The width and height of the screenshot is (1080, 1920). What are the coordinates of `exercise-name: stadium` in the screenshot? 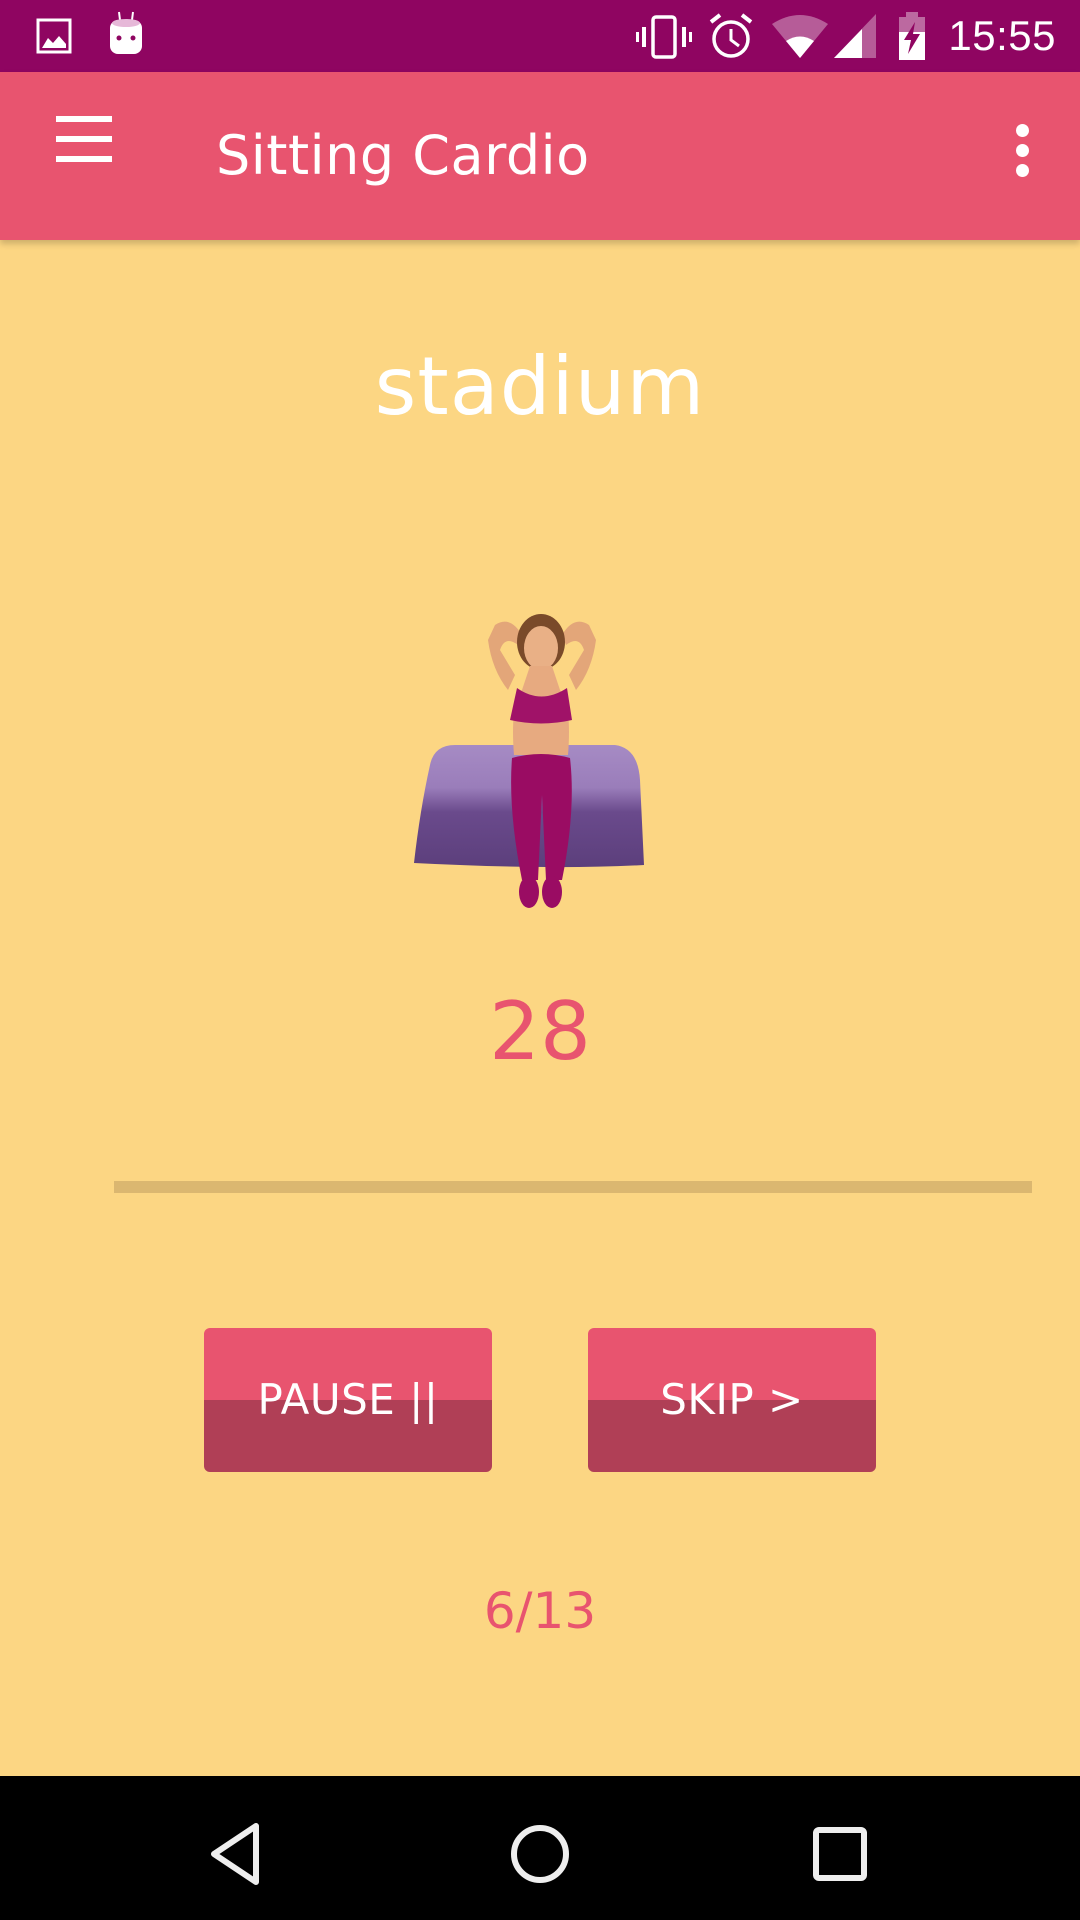 It's located at (540, 386).